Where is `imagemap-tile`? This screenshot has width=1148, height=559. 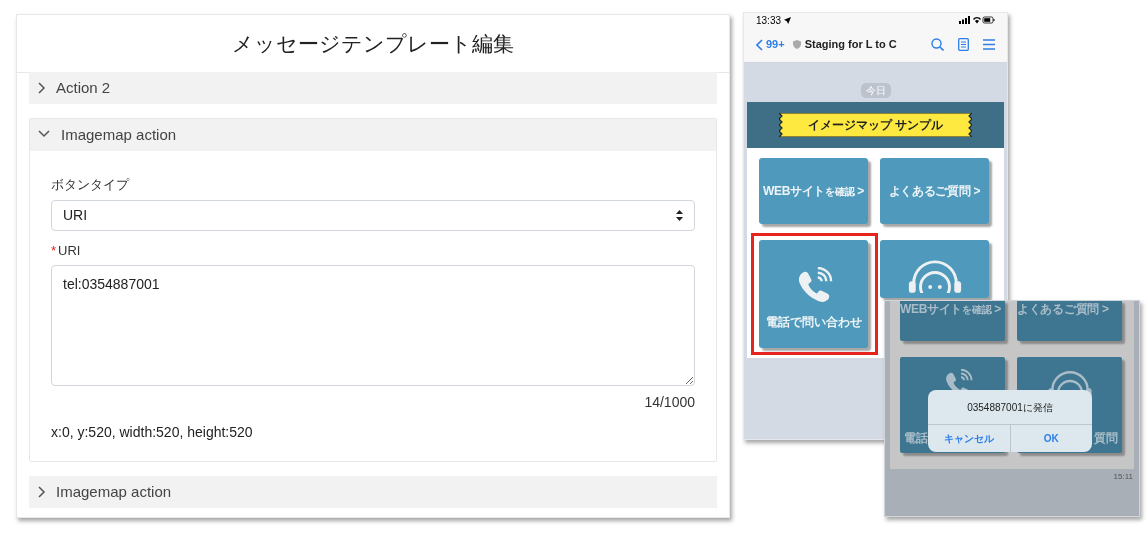 imagemap-tile is located at coordinates (934, 269).